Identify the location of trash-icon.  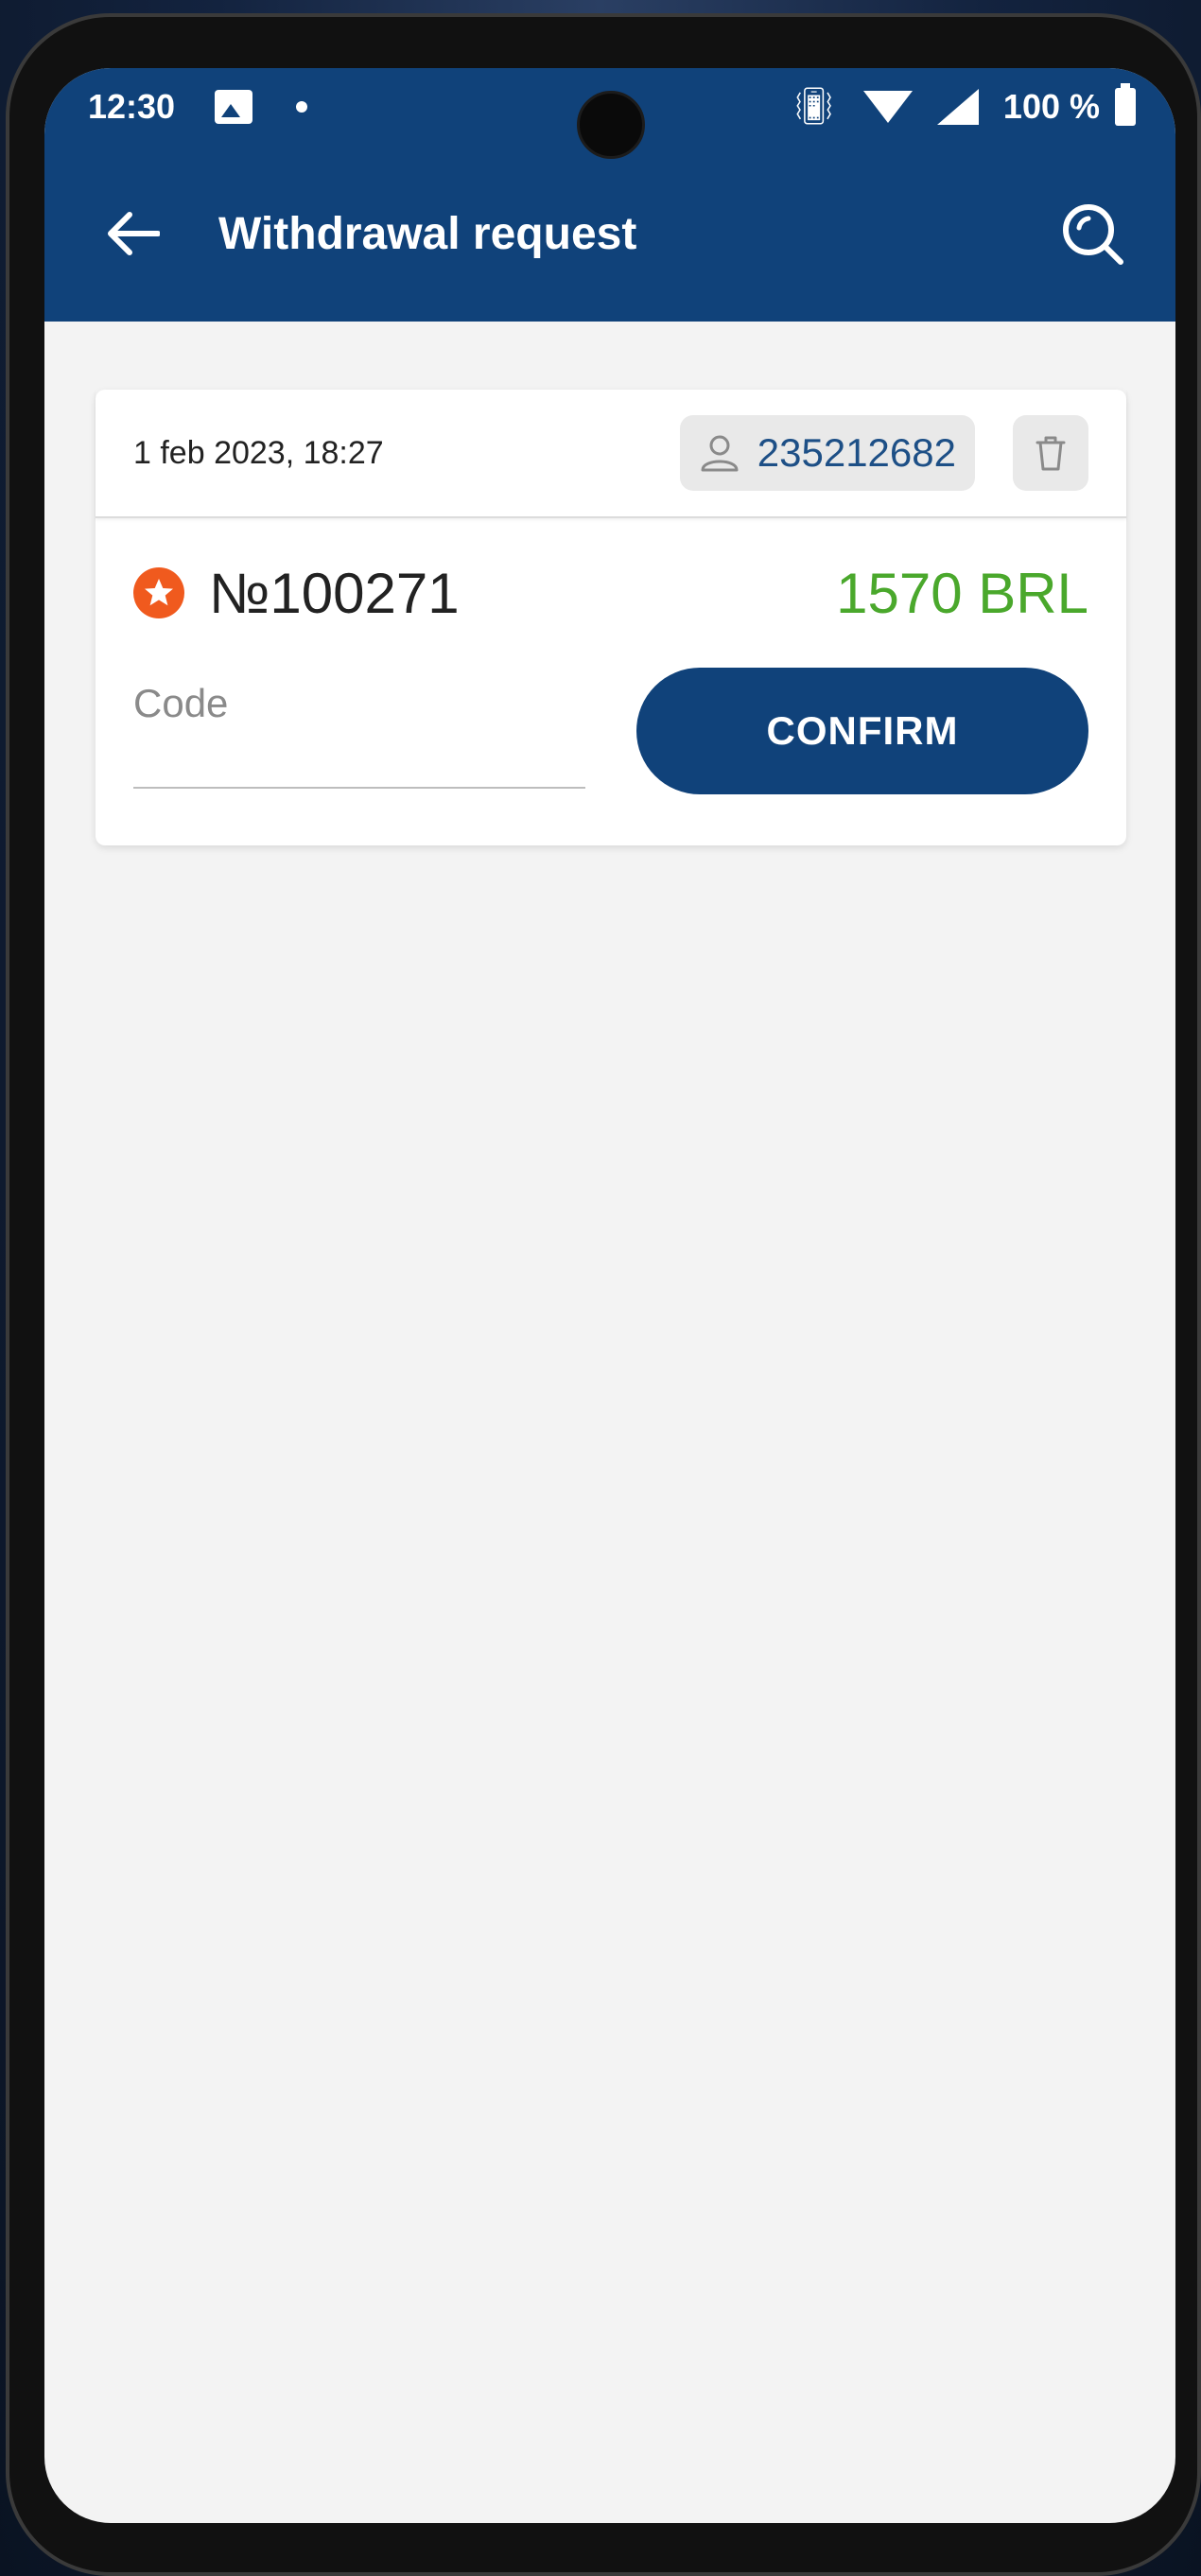
(1051, 453).